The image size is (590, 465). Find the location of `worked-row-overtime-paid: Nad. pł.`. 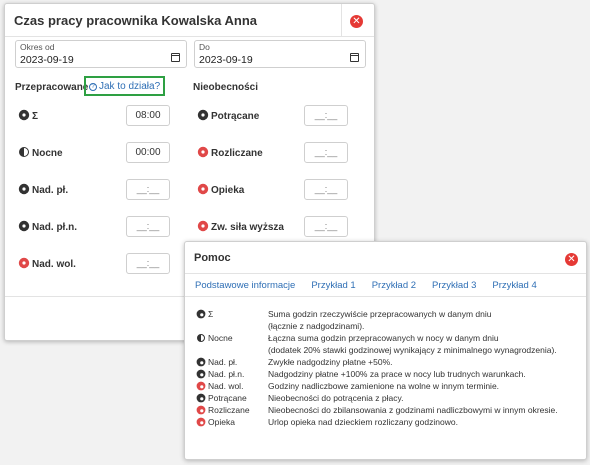

worked-row-overtime-paid: Nad. pł. is located at coordinates (43, 190).